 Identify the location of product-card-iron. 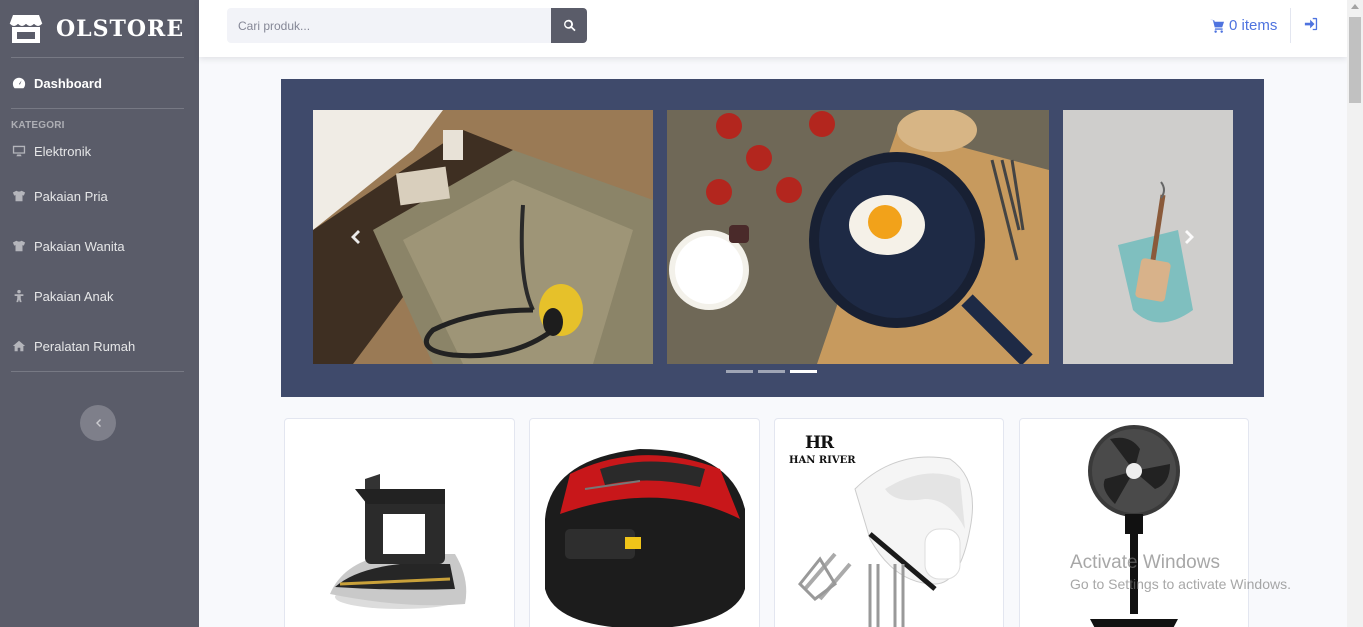
(399, 522).